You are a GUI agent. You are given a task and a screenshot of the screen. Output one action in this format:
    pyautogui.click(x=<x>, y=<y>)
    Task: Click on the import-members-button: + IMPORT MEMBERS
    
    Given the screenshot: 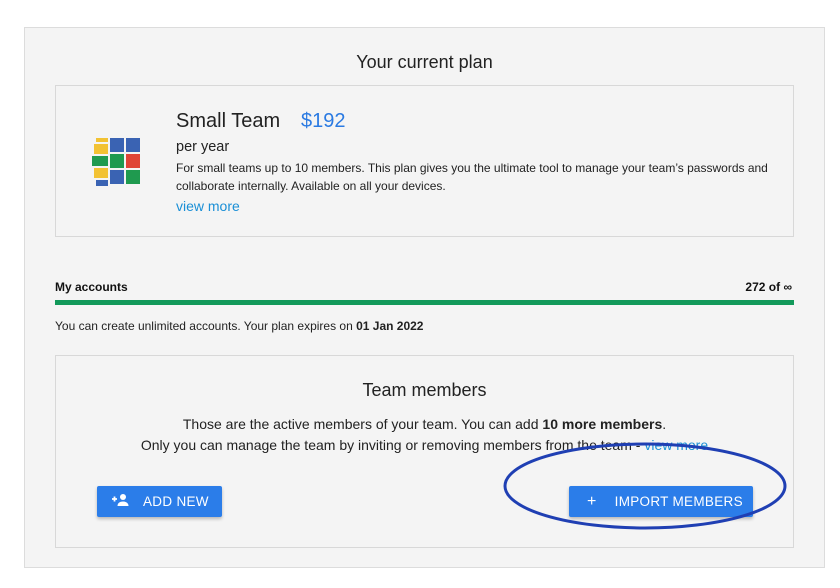 What is the action you would take?
    pyautogui.click(x=661, y=501)
    